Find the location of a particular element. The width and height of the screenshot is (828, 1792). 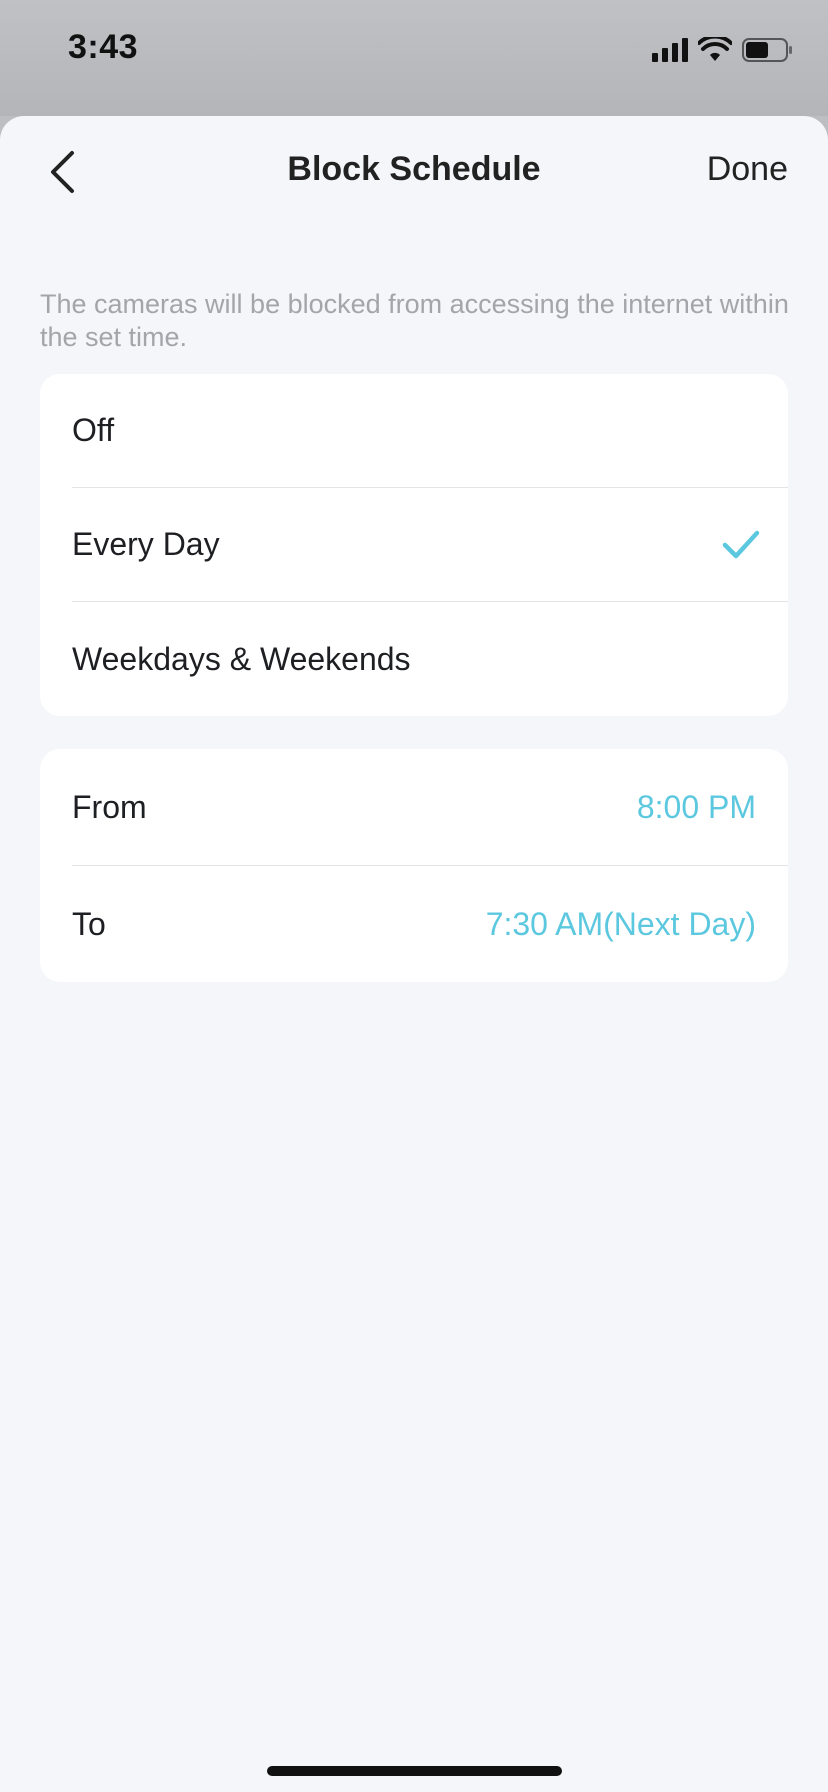

status-icons is located at coordinates (723, 50).